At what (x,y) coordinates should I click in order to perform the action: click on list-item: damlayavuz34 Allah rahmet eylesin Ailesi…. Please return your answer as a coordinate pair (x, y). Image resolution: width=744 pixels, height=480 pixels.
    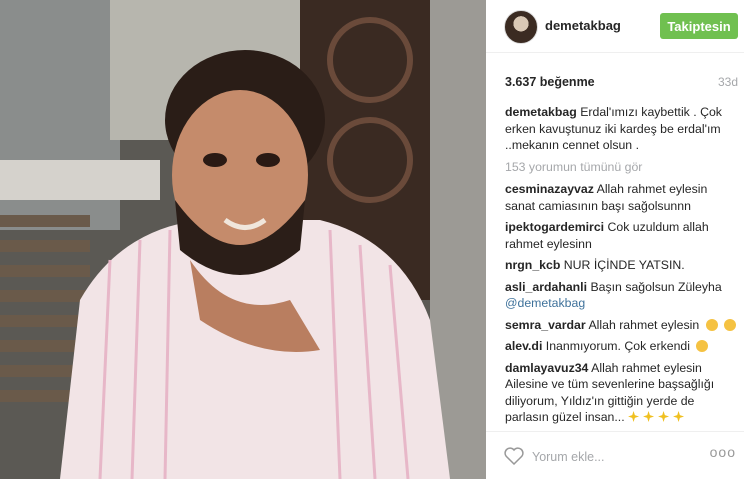
    Looking at the image, I should click on (621, 393).